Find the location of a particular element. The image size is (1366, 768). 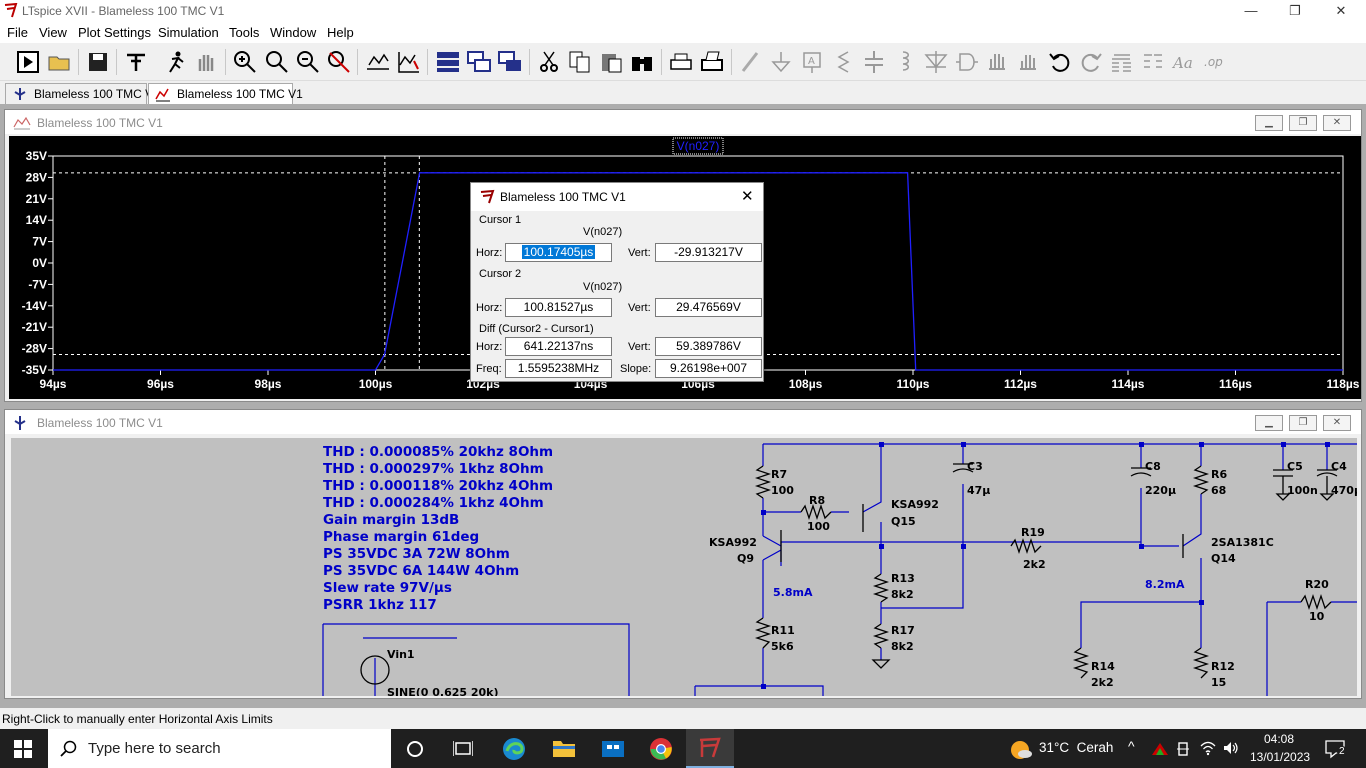

waveform-close-button: ✕ is located at coordinates (1337, 123).